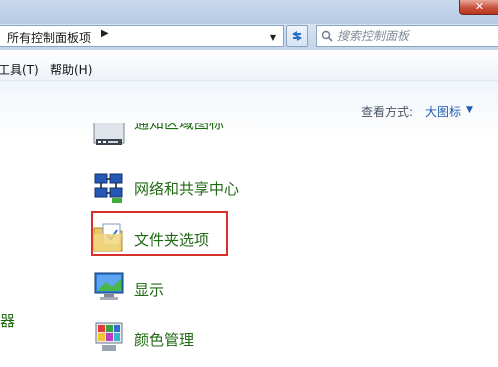 The image size is (498, 367). What do you see at coordinates (109, 336) in the screenshot?
I see `color-management-icon` at bounding box center [109, 336].